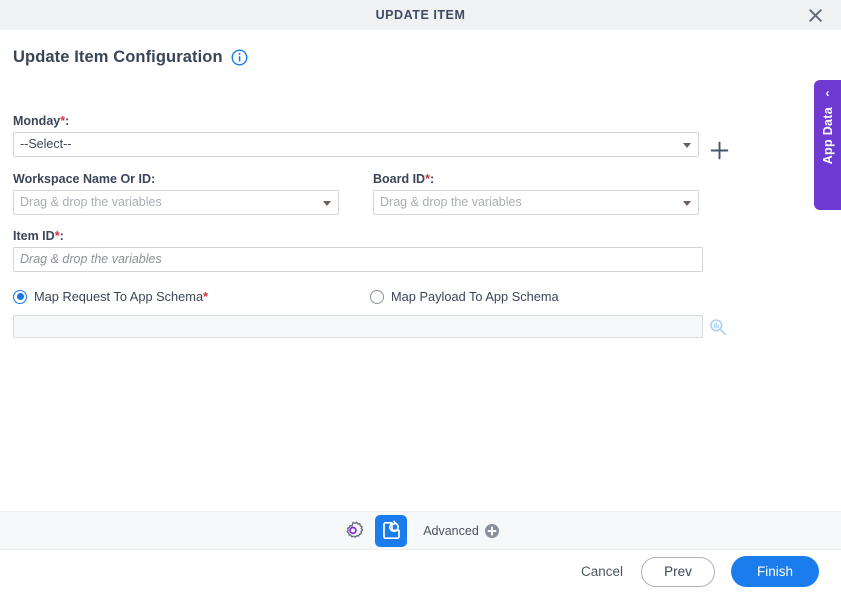 The width and height of the screenshot is (841, 593). I want to click on field-workspace-label-text: Workspace Name Or ID, so click(82, 179).